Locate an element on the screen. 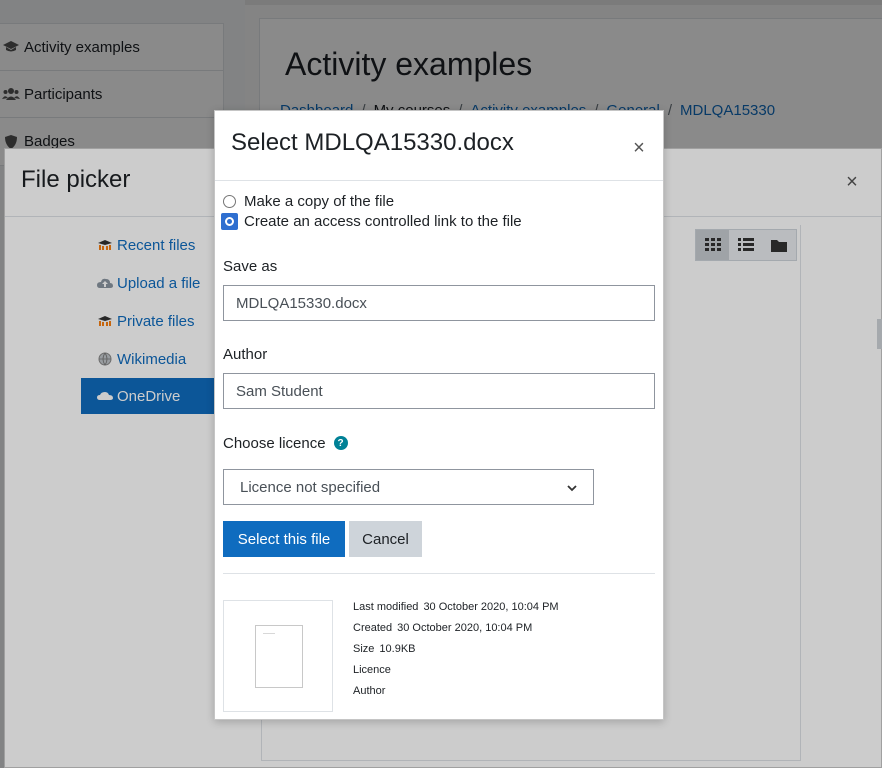  licence-select: Licence not specified is located at coordinates (408, 487).